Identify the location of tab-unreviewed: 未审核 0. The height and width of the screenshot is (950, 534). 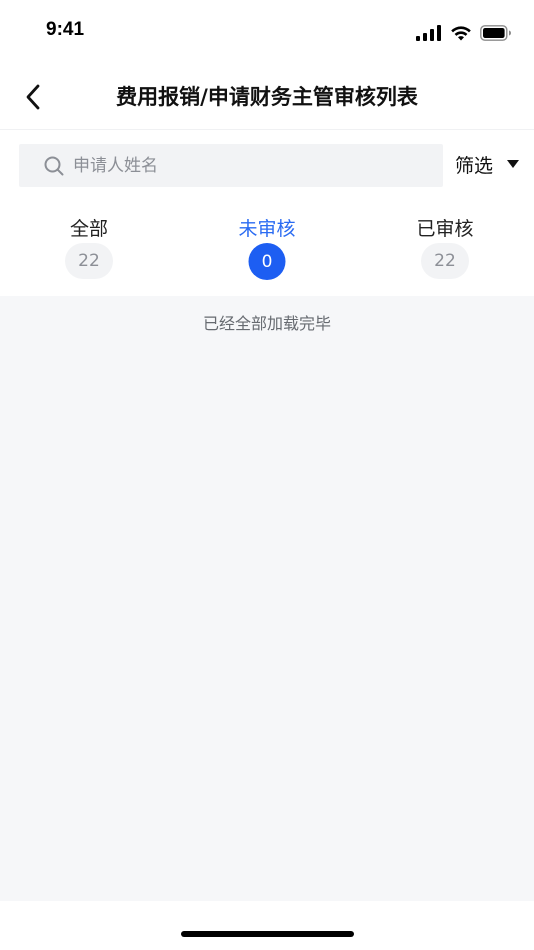
(267, 248).